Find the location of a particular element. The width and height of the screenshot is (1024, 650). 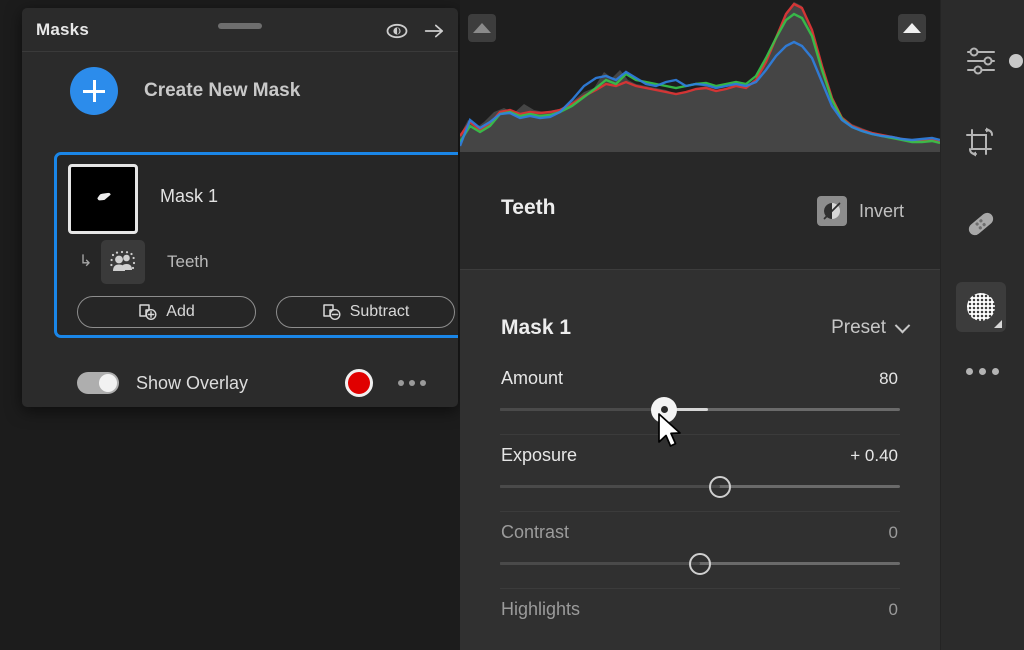

rgb-histogram is located at coordinates (700, 76).